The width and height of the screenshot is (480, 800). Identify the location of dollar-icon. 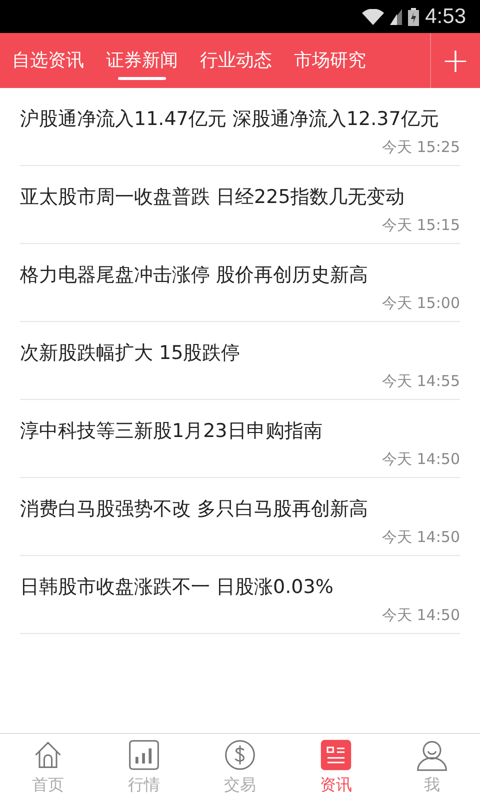
(240, 755).